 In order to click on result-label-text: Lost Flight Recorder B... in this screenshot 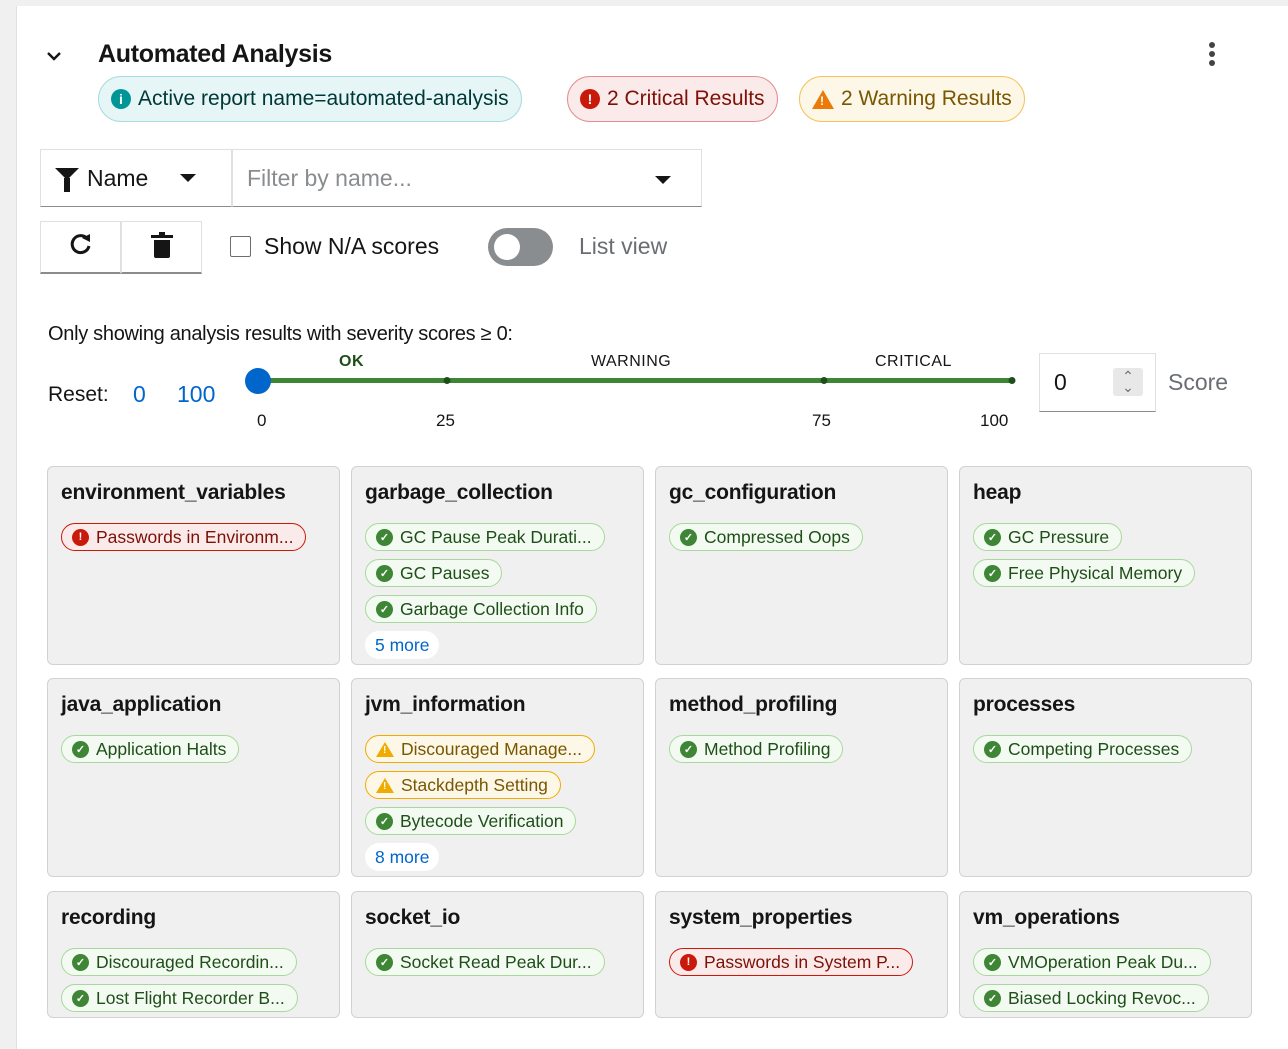, I will do `click(190, 997)`.